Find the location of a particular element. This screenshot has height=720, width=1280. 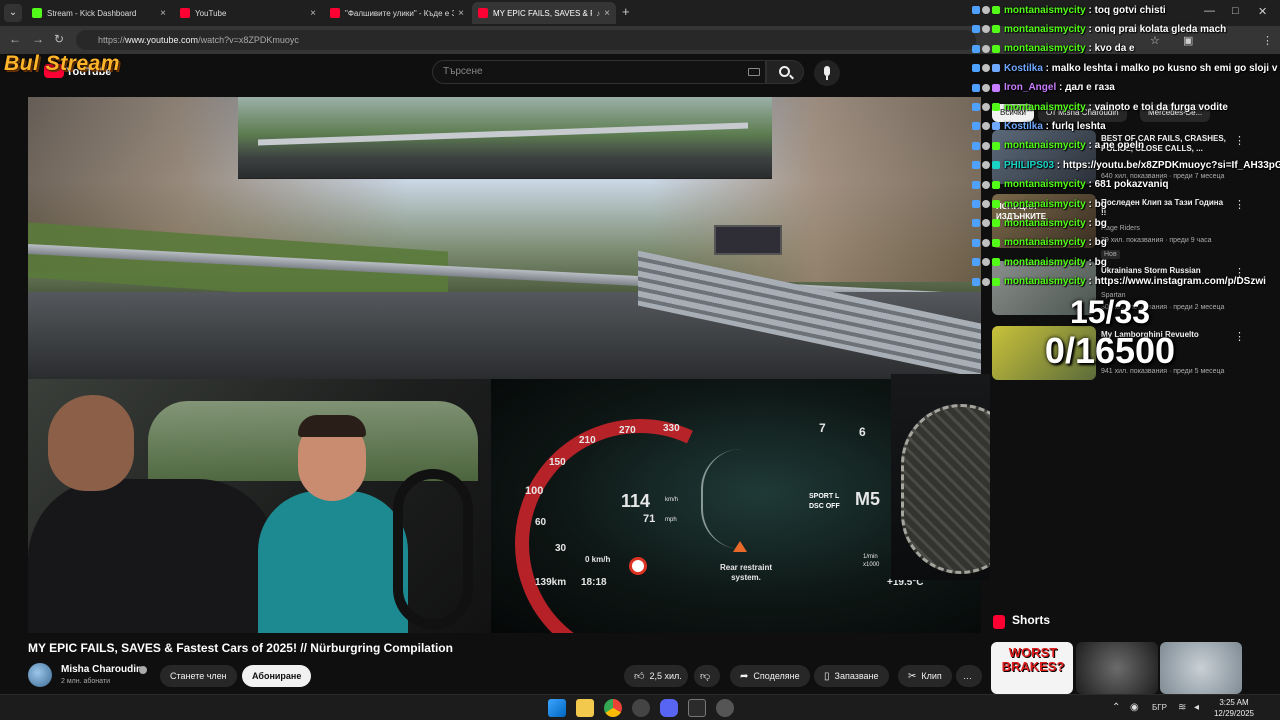

share-button: ➦ Споделяне is located at coordinates (770, 676).